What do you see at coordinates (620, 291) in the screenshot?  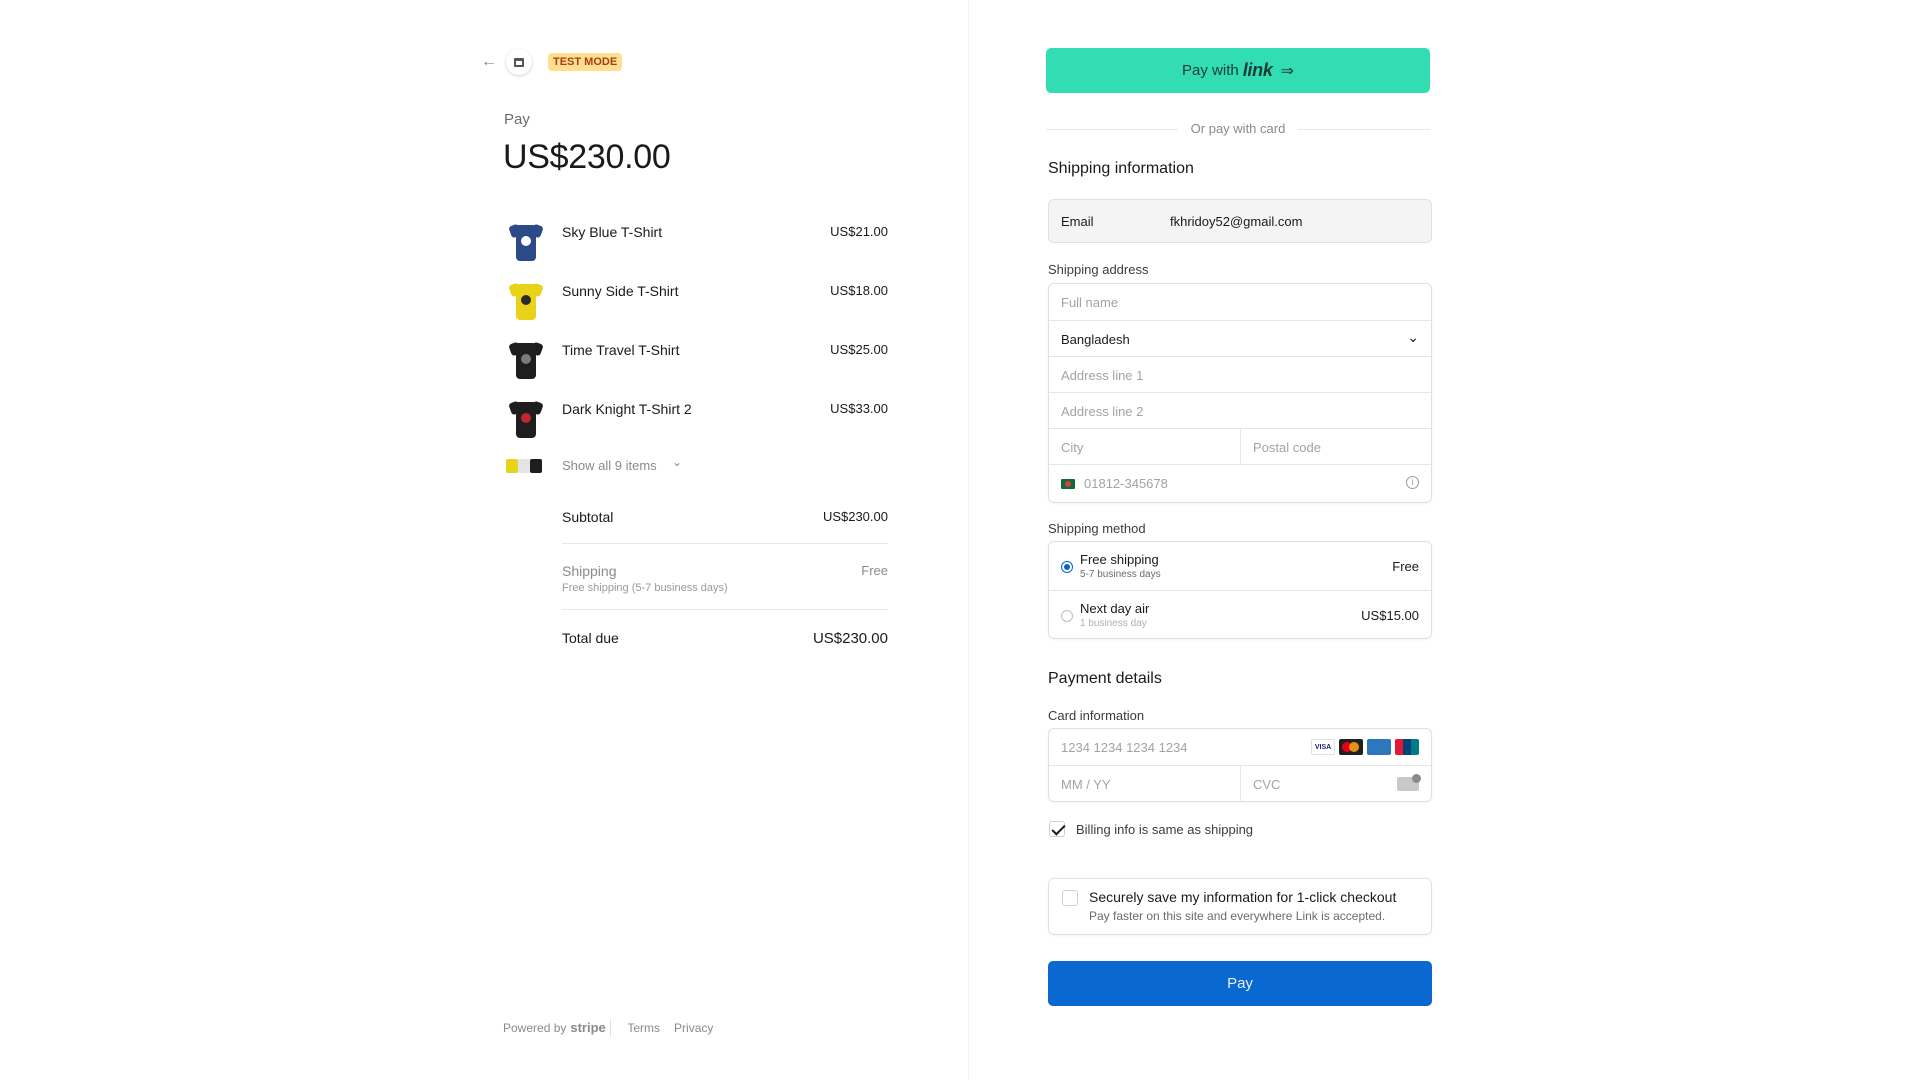 I see `item-name: Sunny Side T-Shirt` at bounding box center [620, 291].